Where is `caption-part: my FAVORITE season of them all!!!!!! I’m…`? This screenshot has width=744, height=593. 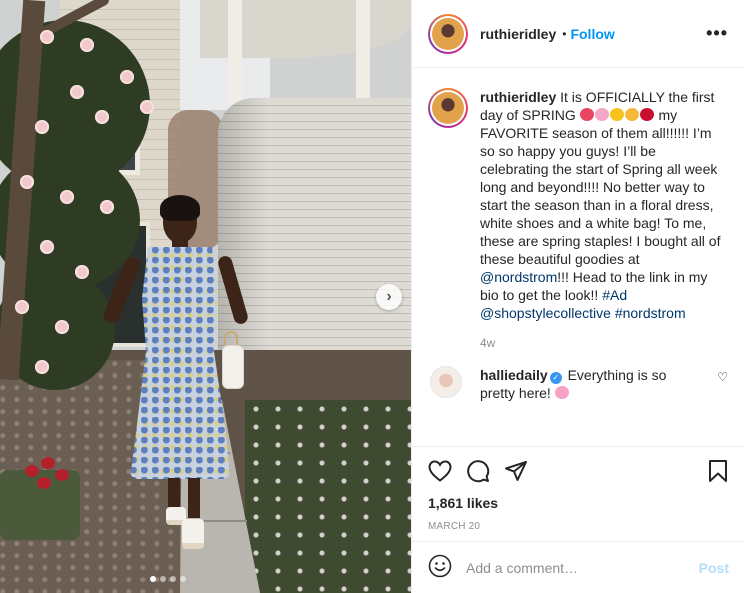
caption-part: my FAVORITE season of them all!!!!!! I’m… is located at coordinates (600, 187).